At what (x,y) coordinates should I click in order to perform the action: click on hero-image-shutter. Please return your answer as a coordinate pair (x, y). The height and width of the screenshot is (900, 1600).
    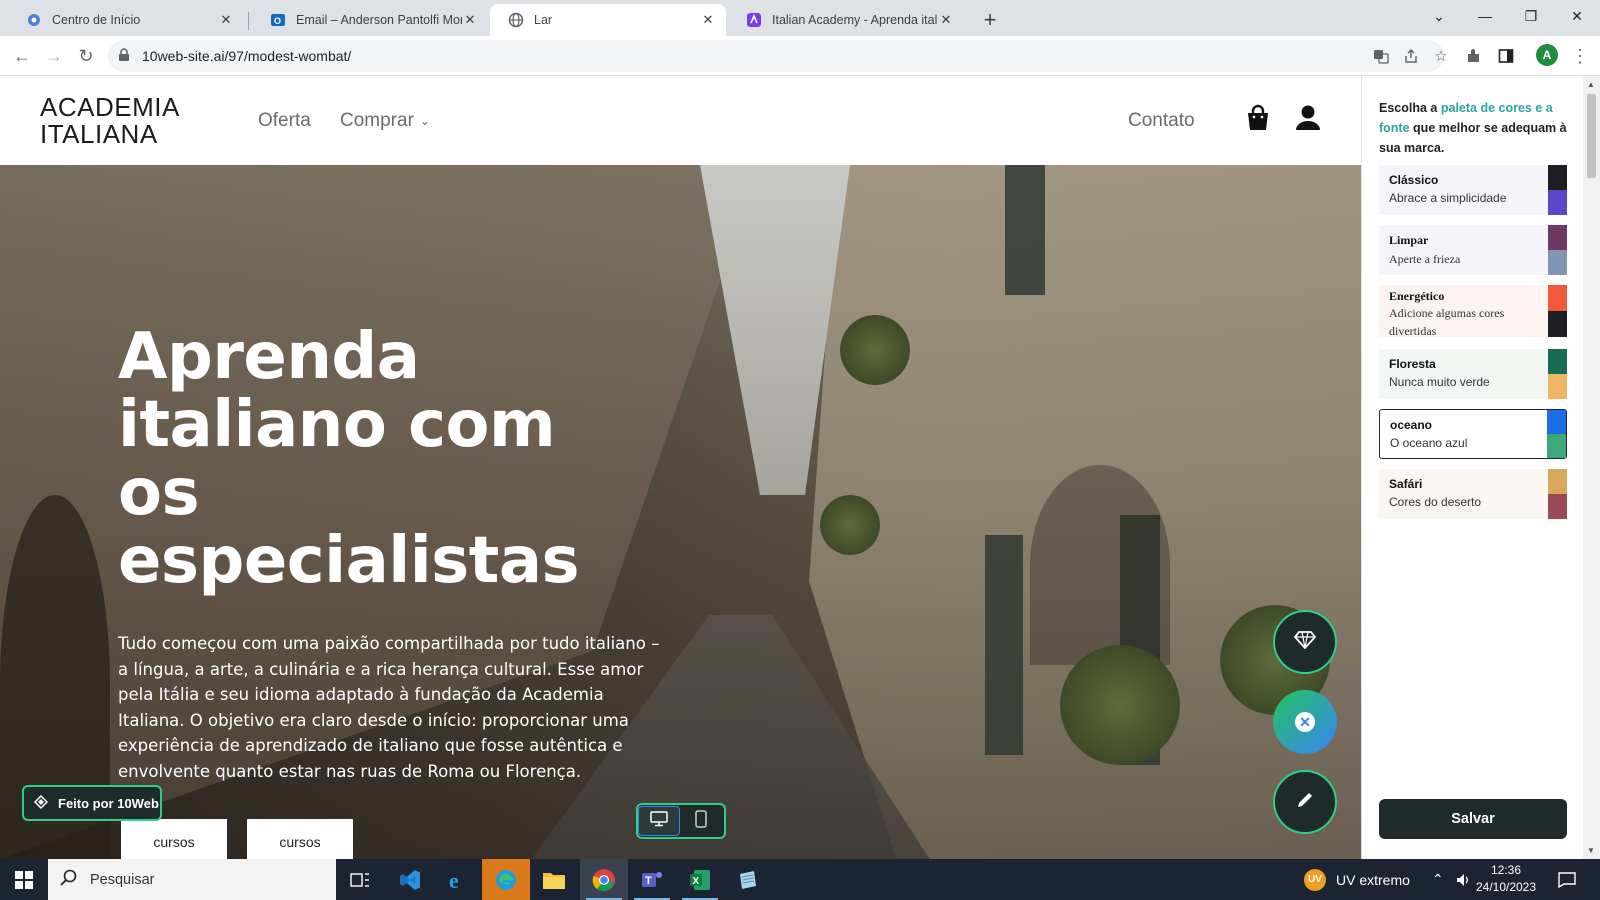
    Looking at the image, I should click on (1004, 645).